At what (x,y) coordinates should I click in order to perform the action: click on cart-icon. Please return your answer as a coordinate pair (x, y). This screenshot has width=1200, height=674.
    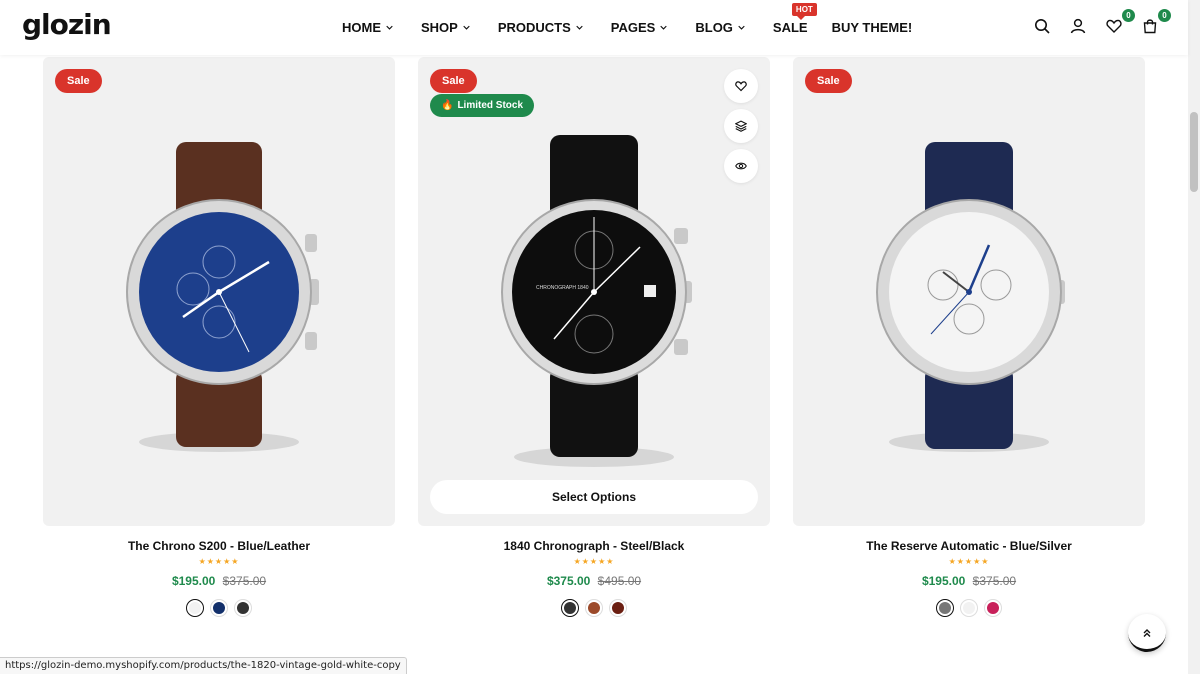
    Looking at the image, I should click on (1150, 26).